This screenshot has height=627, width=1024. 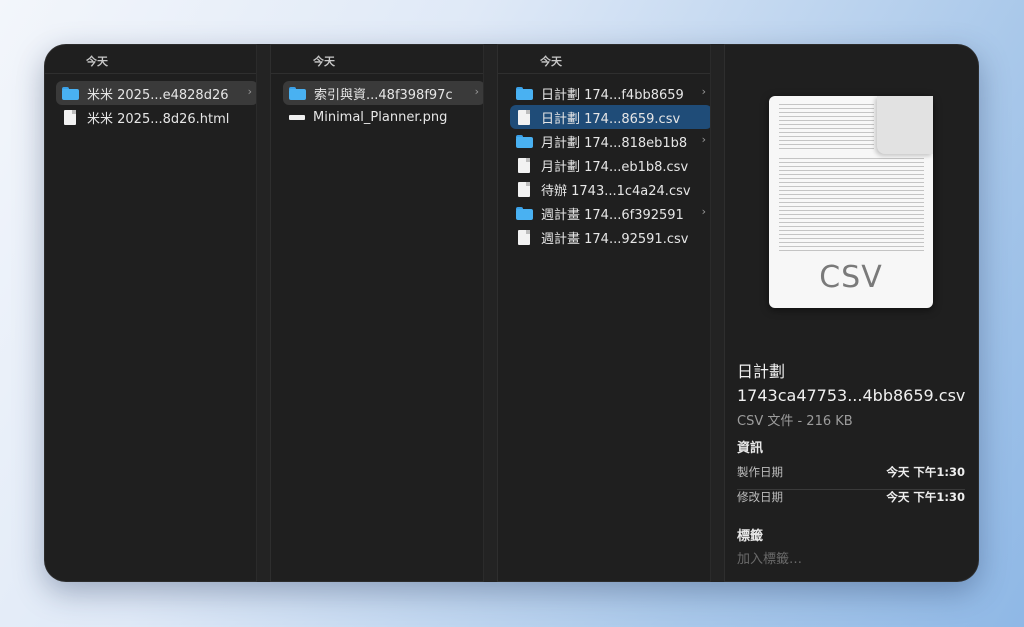 I want to click on item-label: 索引與資...48f398f97c, so click(x=383, y=95).